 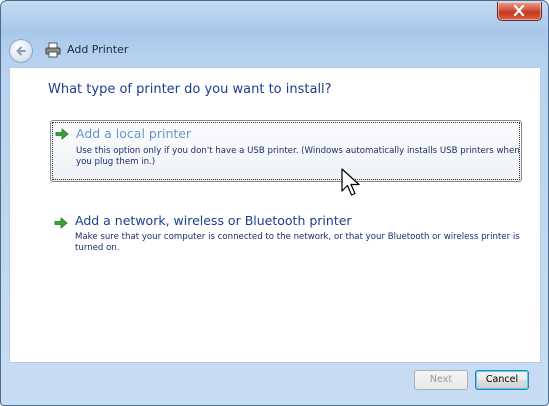 What do you see at coordinates (441, 380) in the screenshot?
I see `next-button: Next` at bounding box center [441, 380].